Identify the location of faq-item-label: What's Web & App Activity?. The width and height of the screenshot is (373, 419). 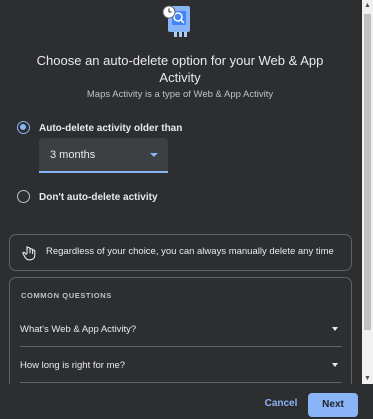
(78, 329).